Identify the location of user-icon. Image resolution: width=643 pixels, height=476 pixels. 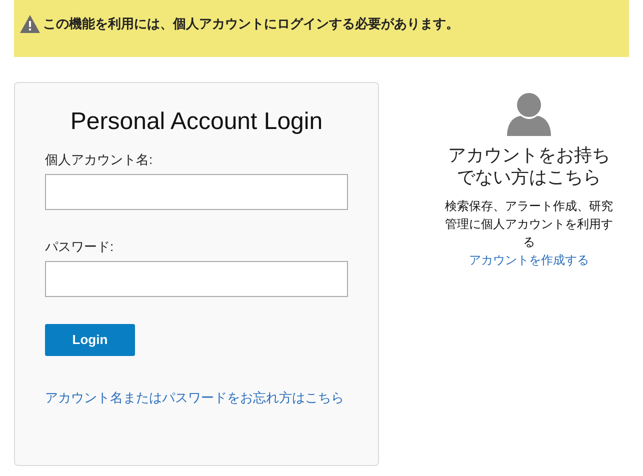
(529, 114).